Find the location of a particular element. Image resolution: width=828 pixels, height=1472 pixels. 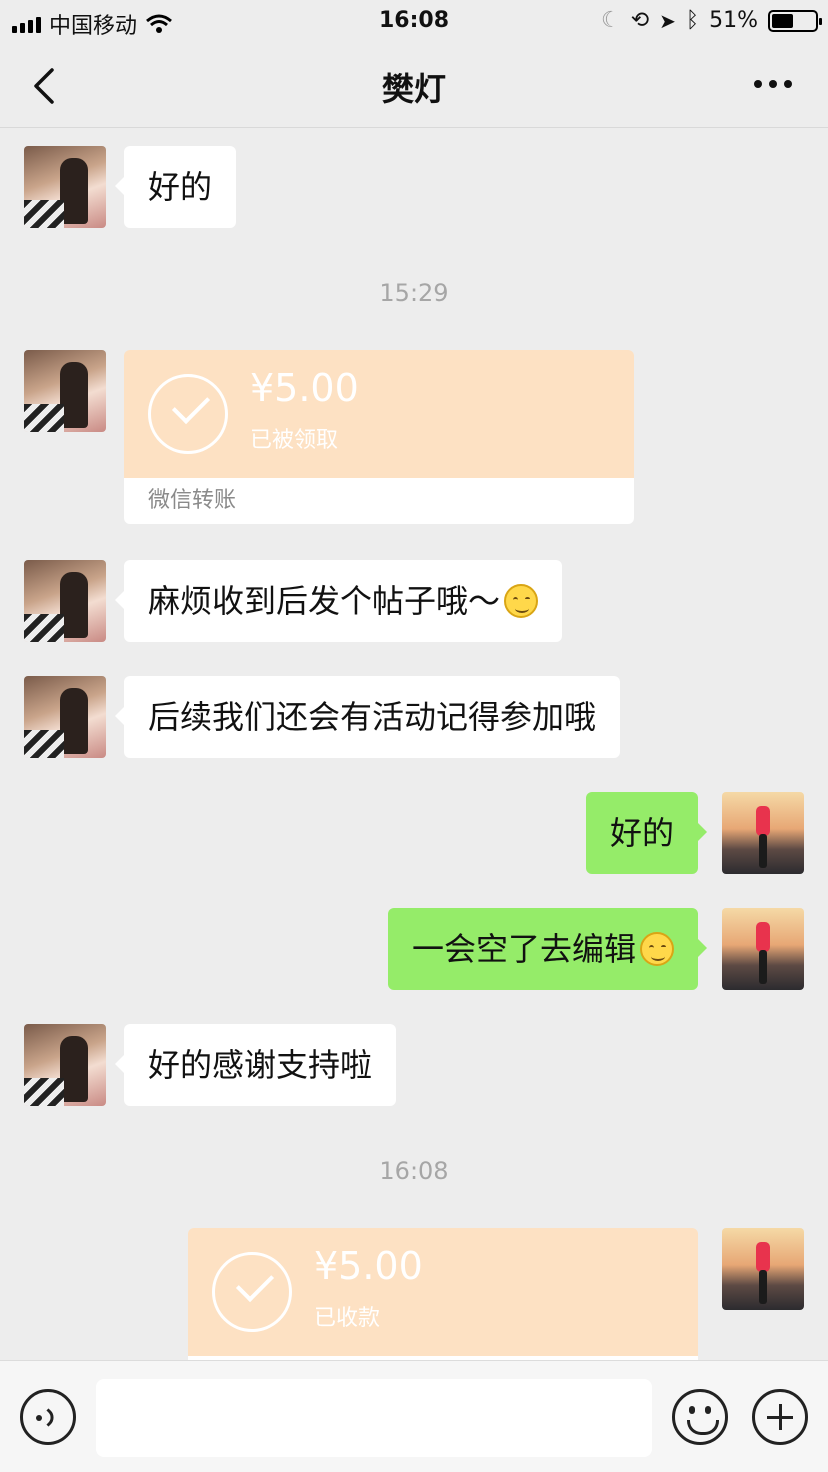

transfer-card: ¥5.00 已收款 is located at coordinates (443, 1294).